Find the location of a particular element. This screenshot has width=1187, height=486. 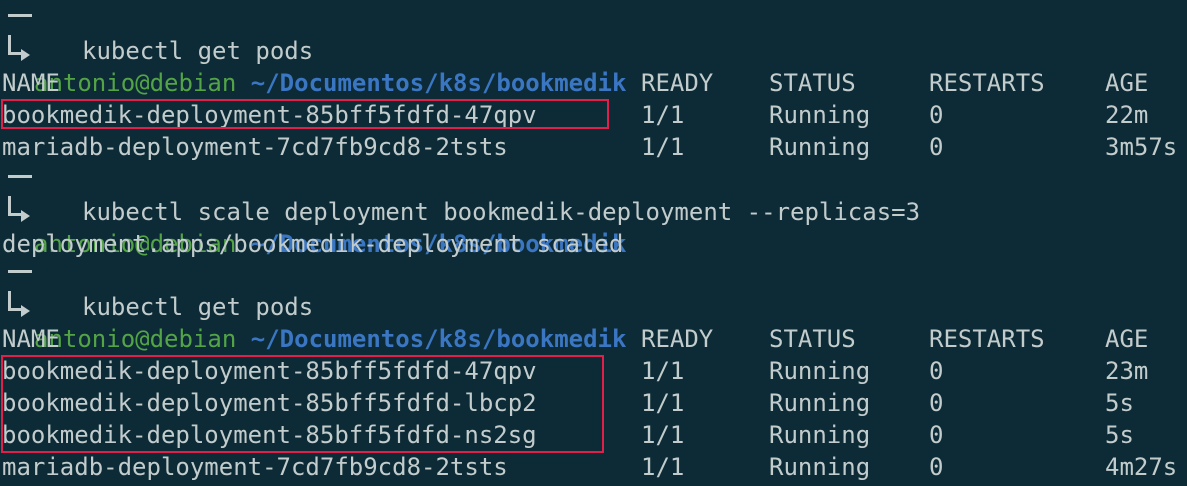

command-line-1: kubectl get pods is located at coordinates (156, 51).